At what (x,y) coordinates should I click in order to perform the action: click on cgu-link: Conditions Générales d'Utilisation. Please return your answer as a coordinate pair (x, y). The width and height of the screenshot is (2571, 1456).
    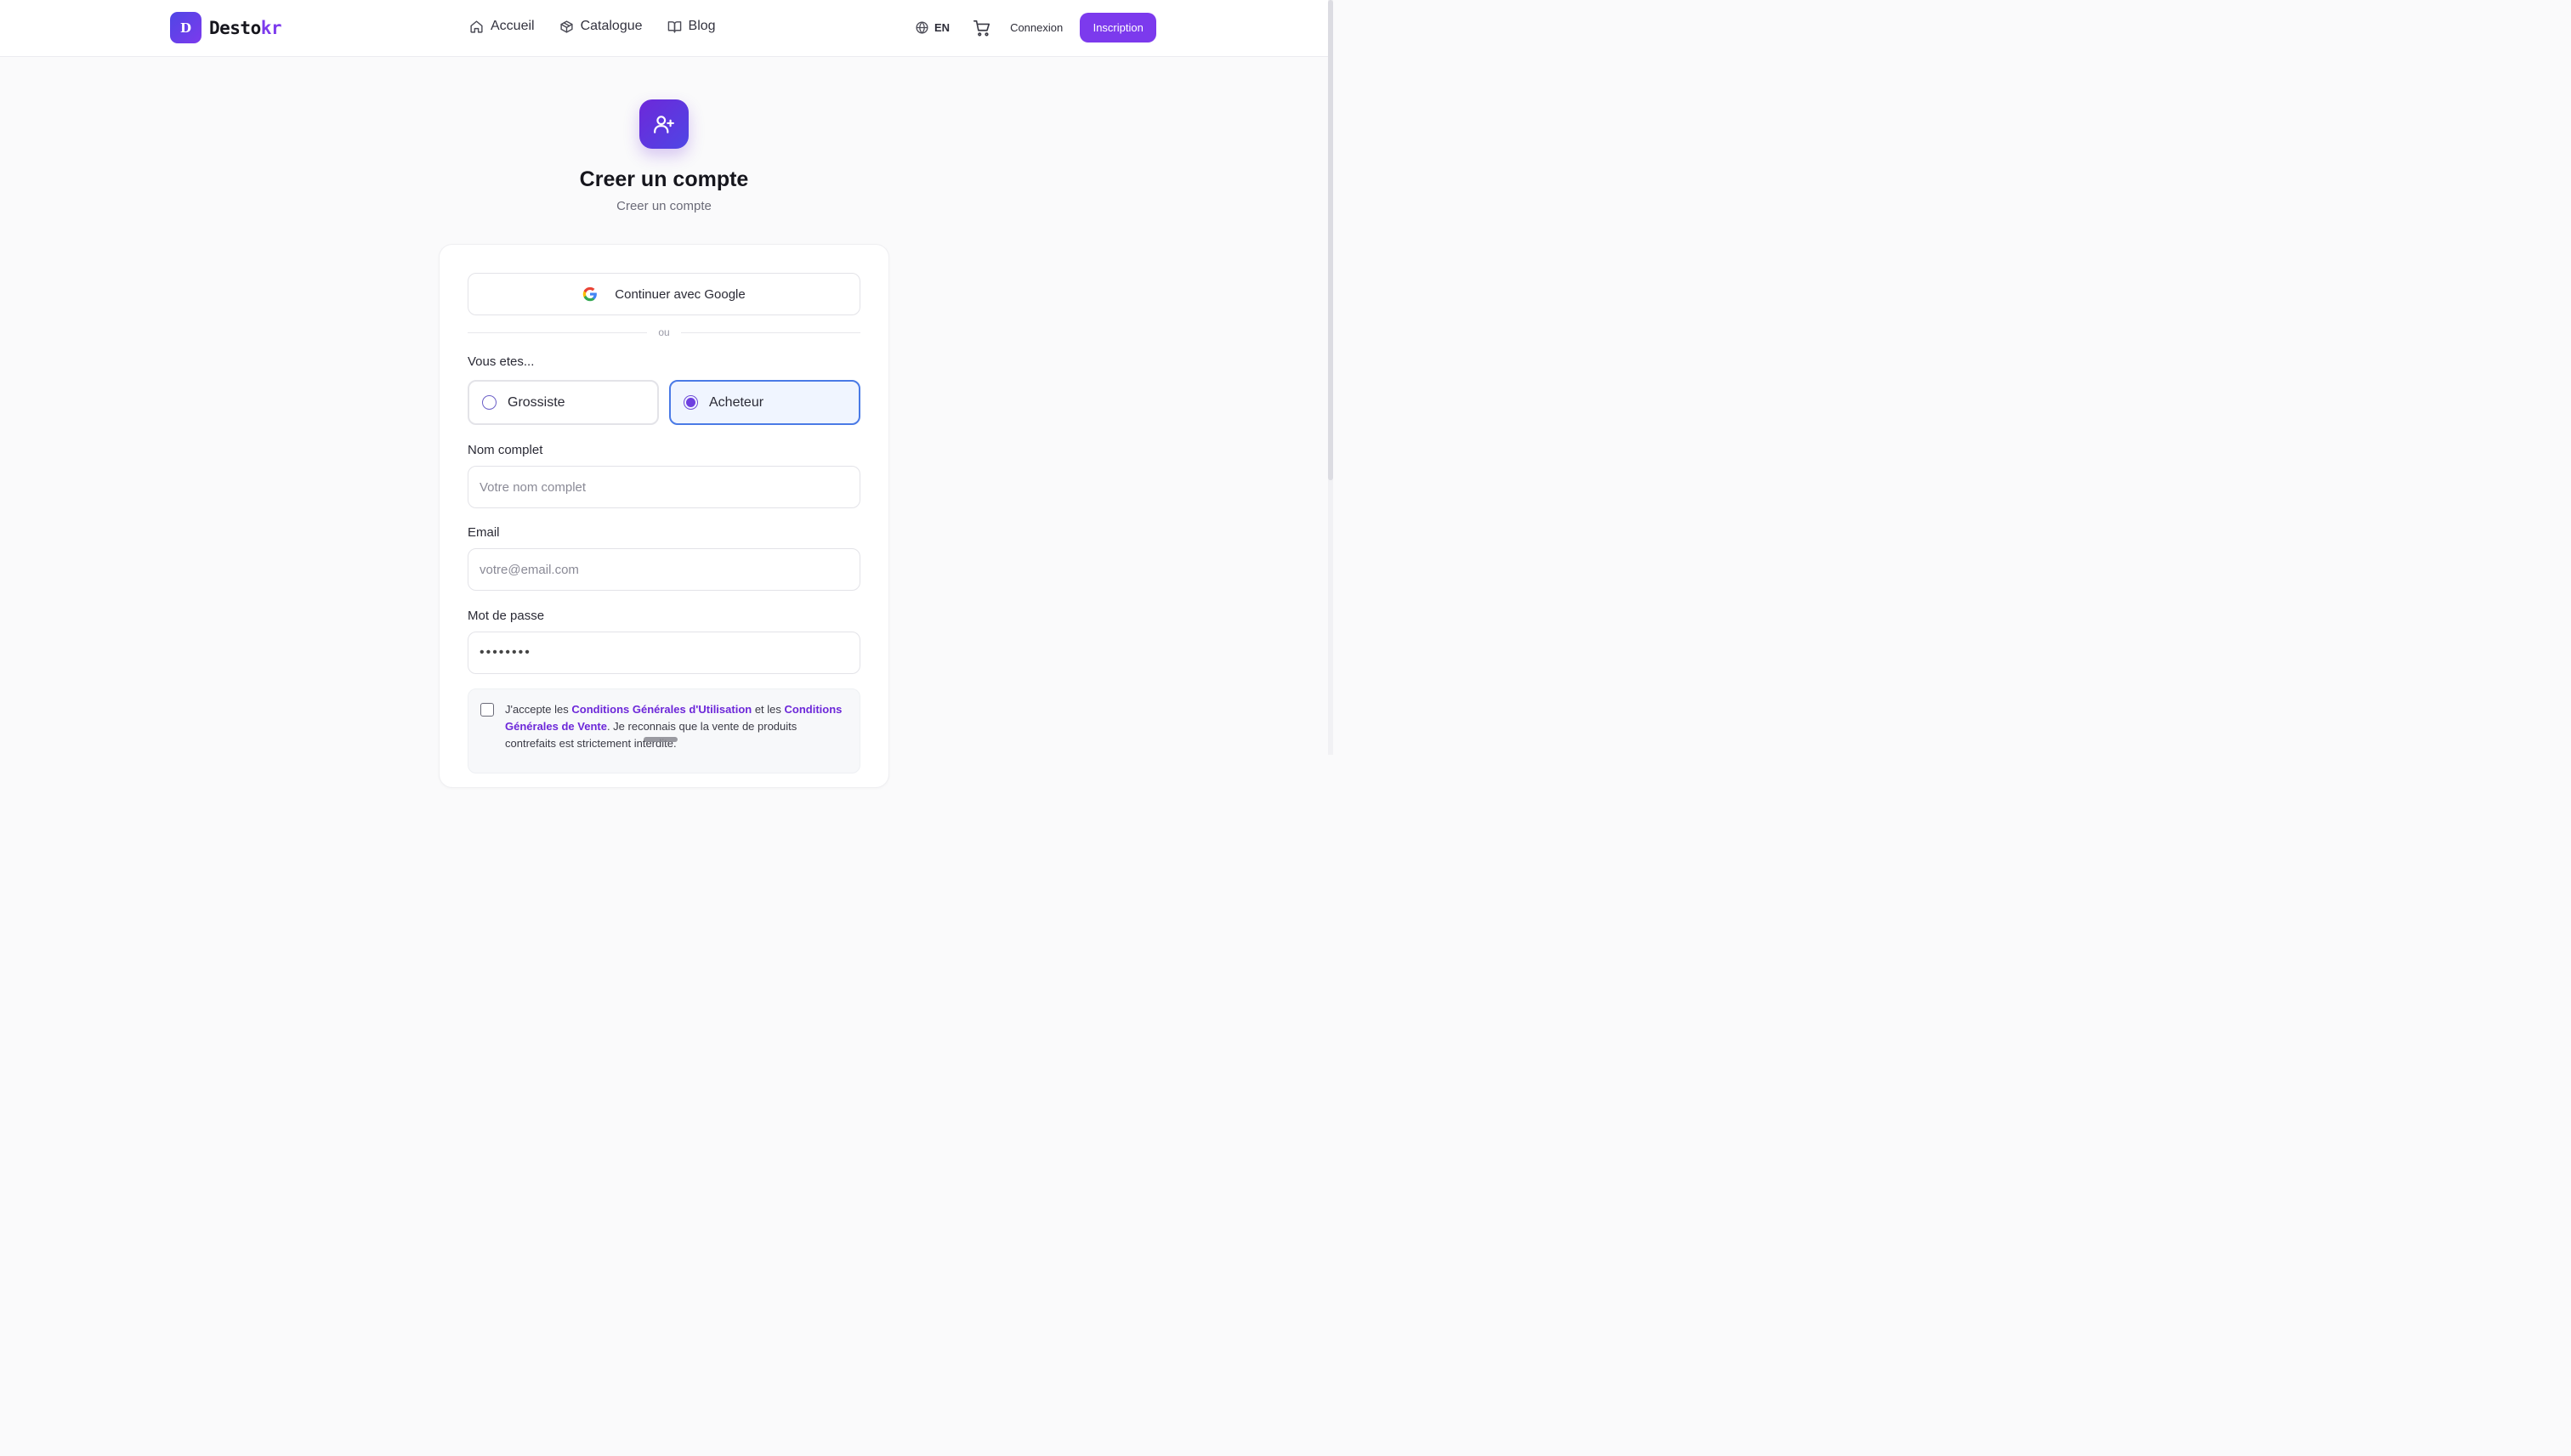
    Looking at the image, I should click on (661, 709).